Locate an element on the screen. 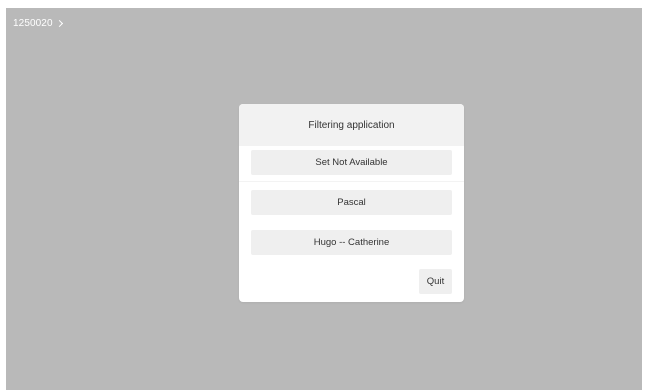 This screenshot has width=648, height=390. hugo-catherine-button: Hugo -- Catherine is located at coordinates (351, 242).